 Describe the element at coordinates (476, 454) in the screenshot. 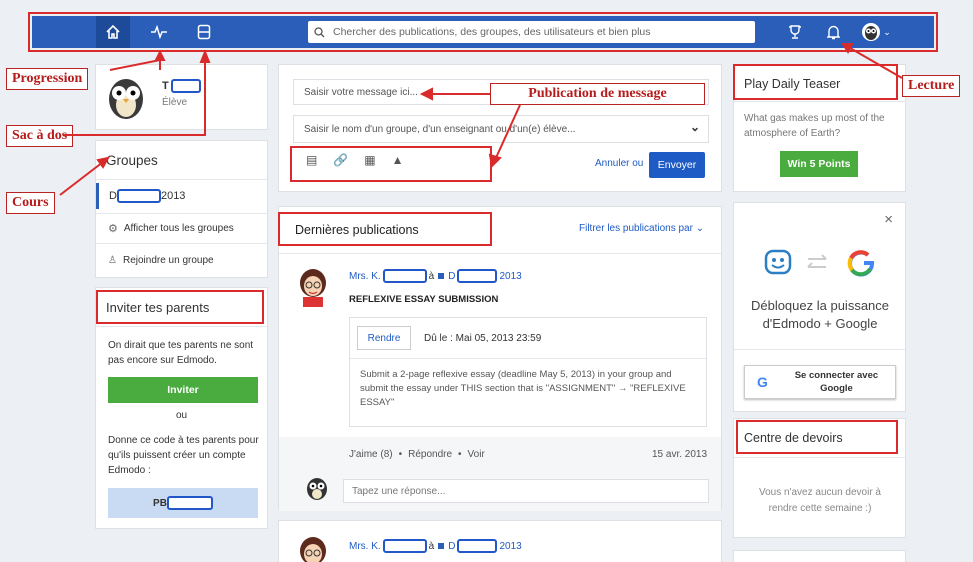

I see `view-link: Voir` at that location.